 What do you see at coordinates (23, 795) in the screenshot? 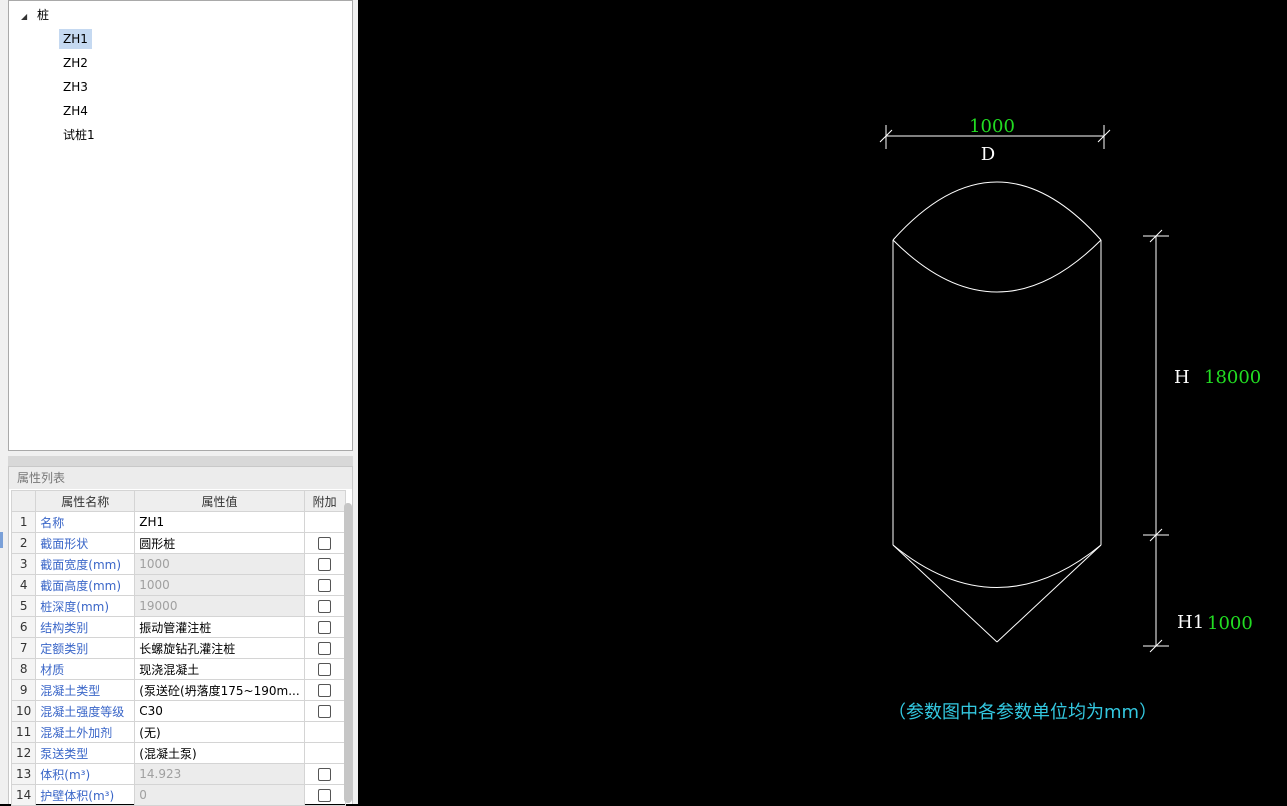
I see `row-number: 14` at bounding box center [23, 795].